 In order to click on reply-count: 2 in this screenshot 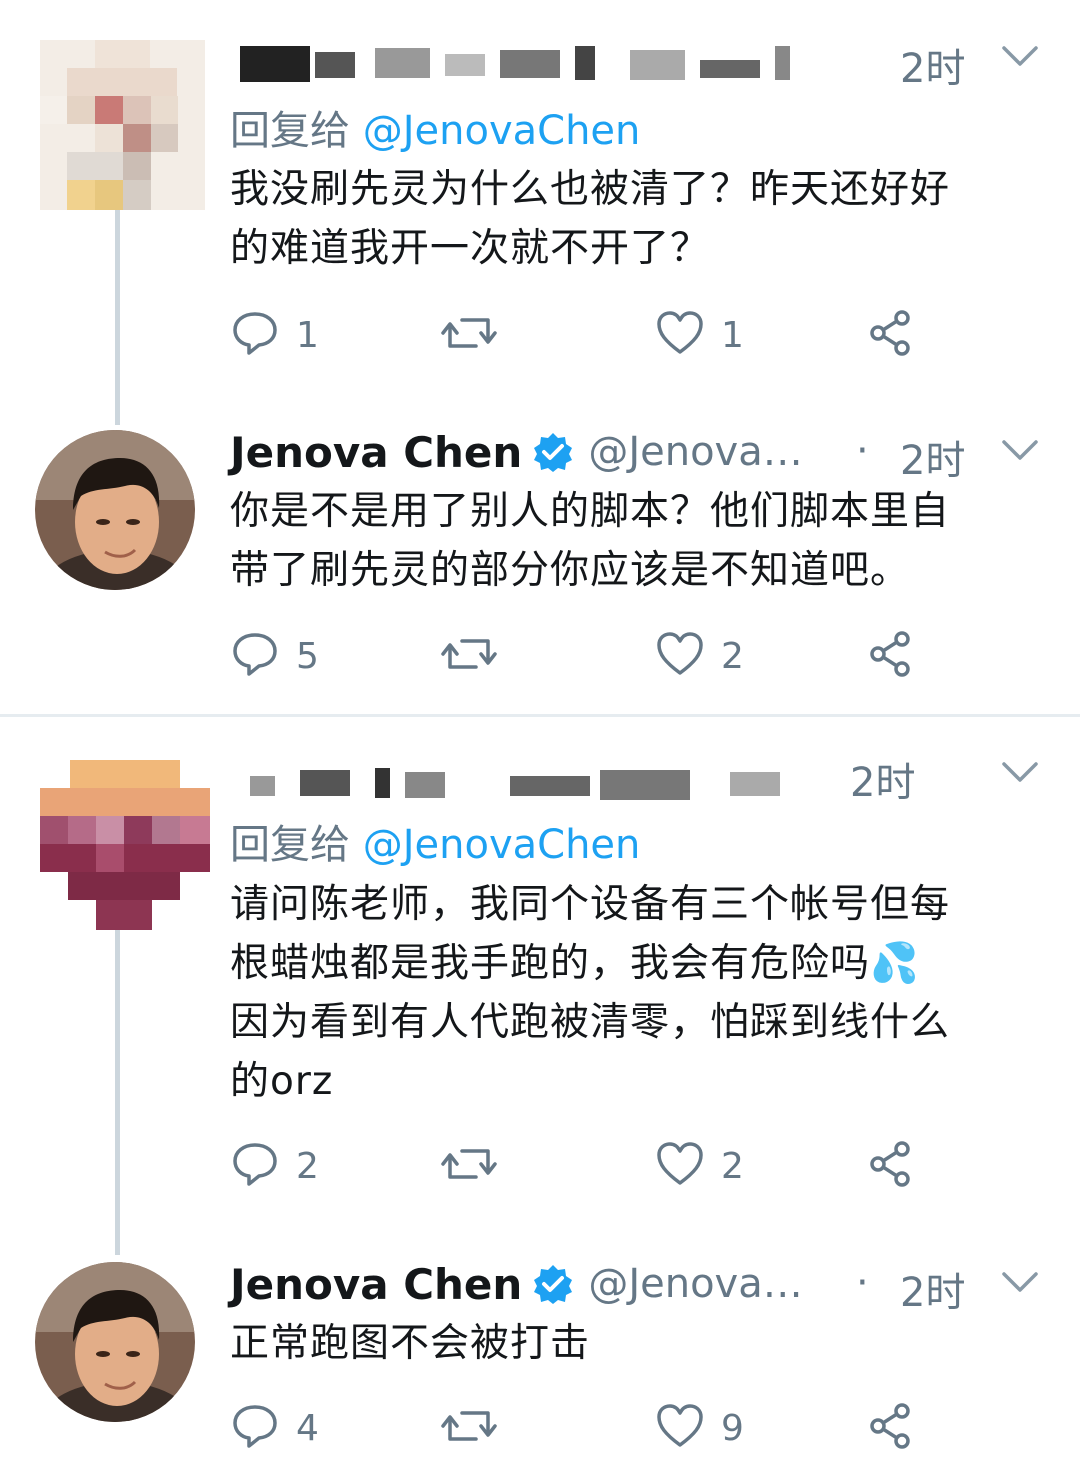, I will do `click(307, 1166)`.